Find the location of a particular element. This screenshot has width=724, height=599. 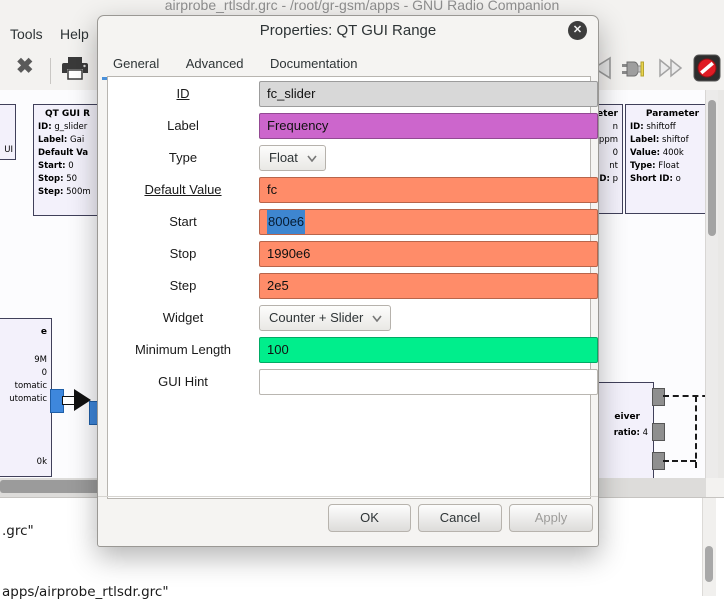

field-label-widget: Widget is located at coordinates (183, 317).